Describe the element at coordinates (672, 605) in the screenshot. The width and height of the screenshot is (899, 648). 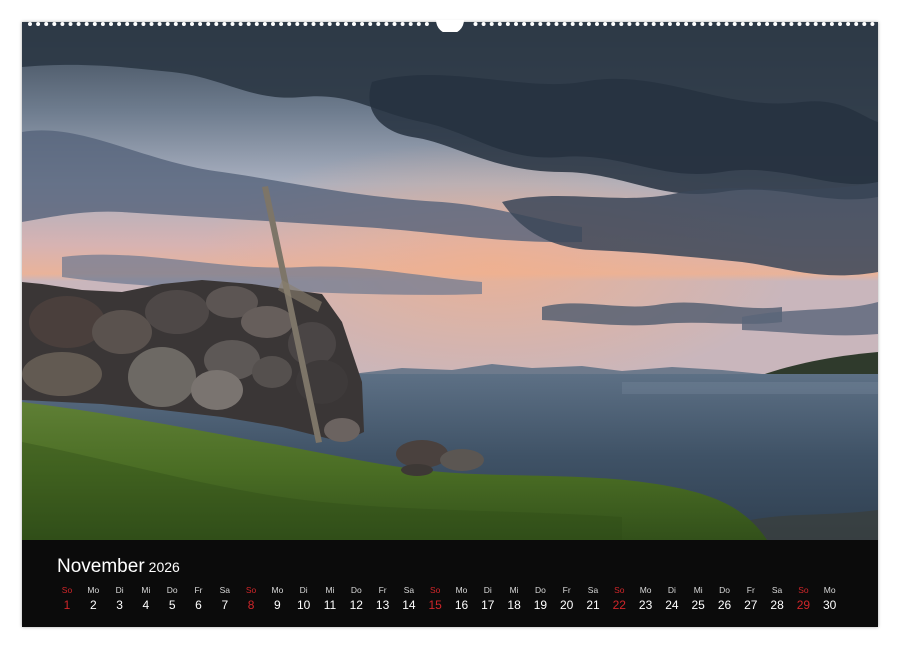
I see `day-number: 24` at that location.